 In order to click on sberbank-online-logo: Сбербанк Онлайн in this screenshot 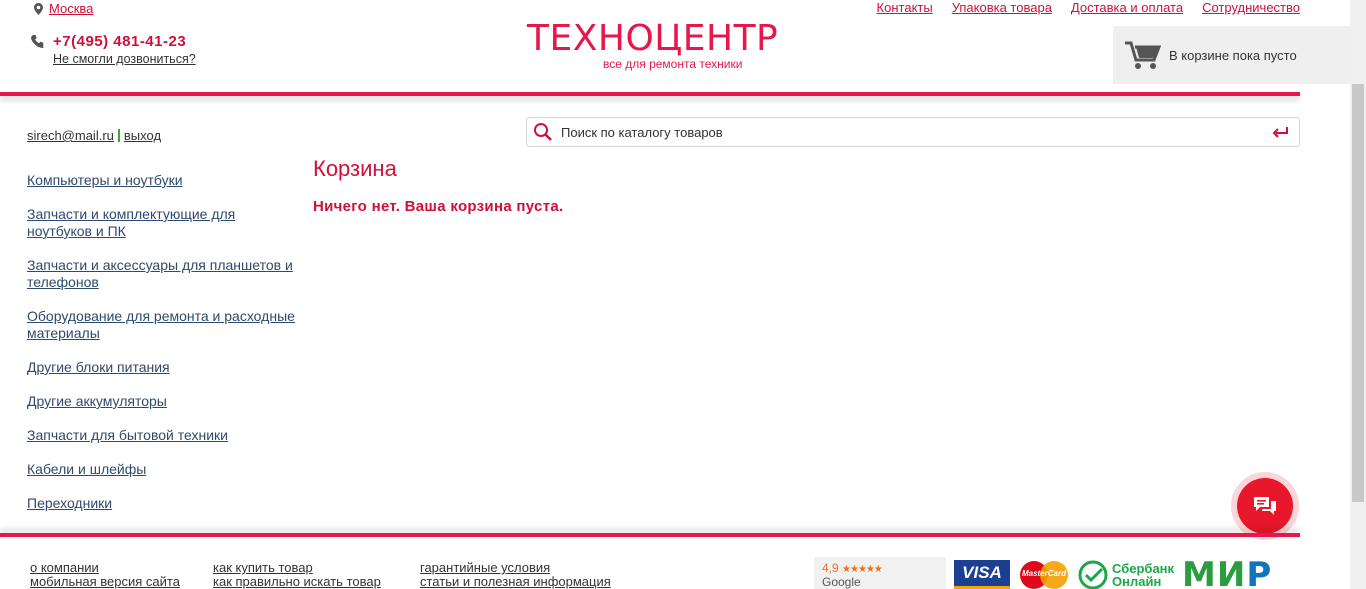, I will do `click(1126, 574)`.